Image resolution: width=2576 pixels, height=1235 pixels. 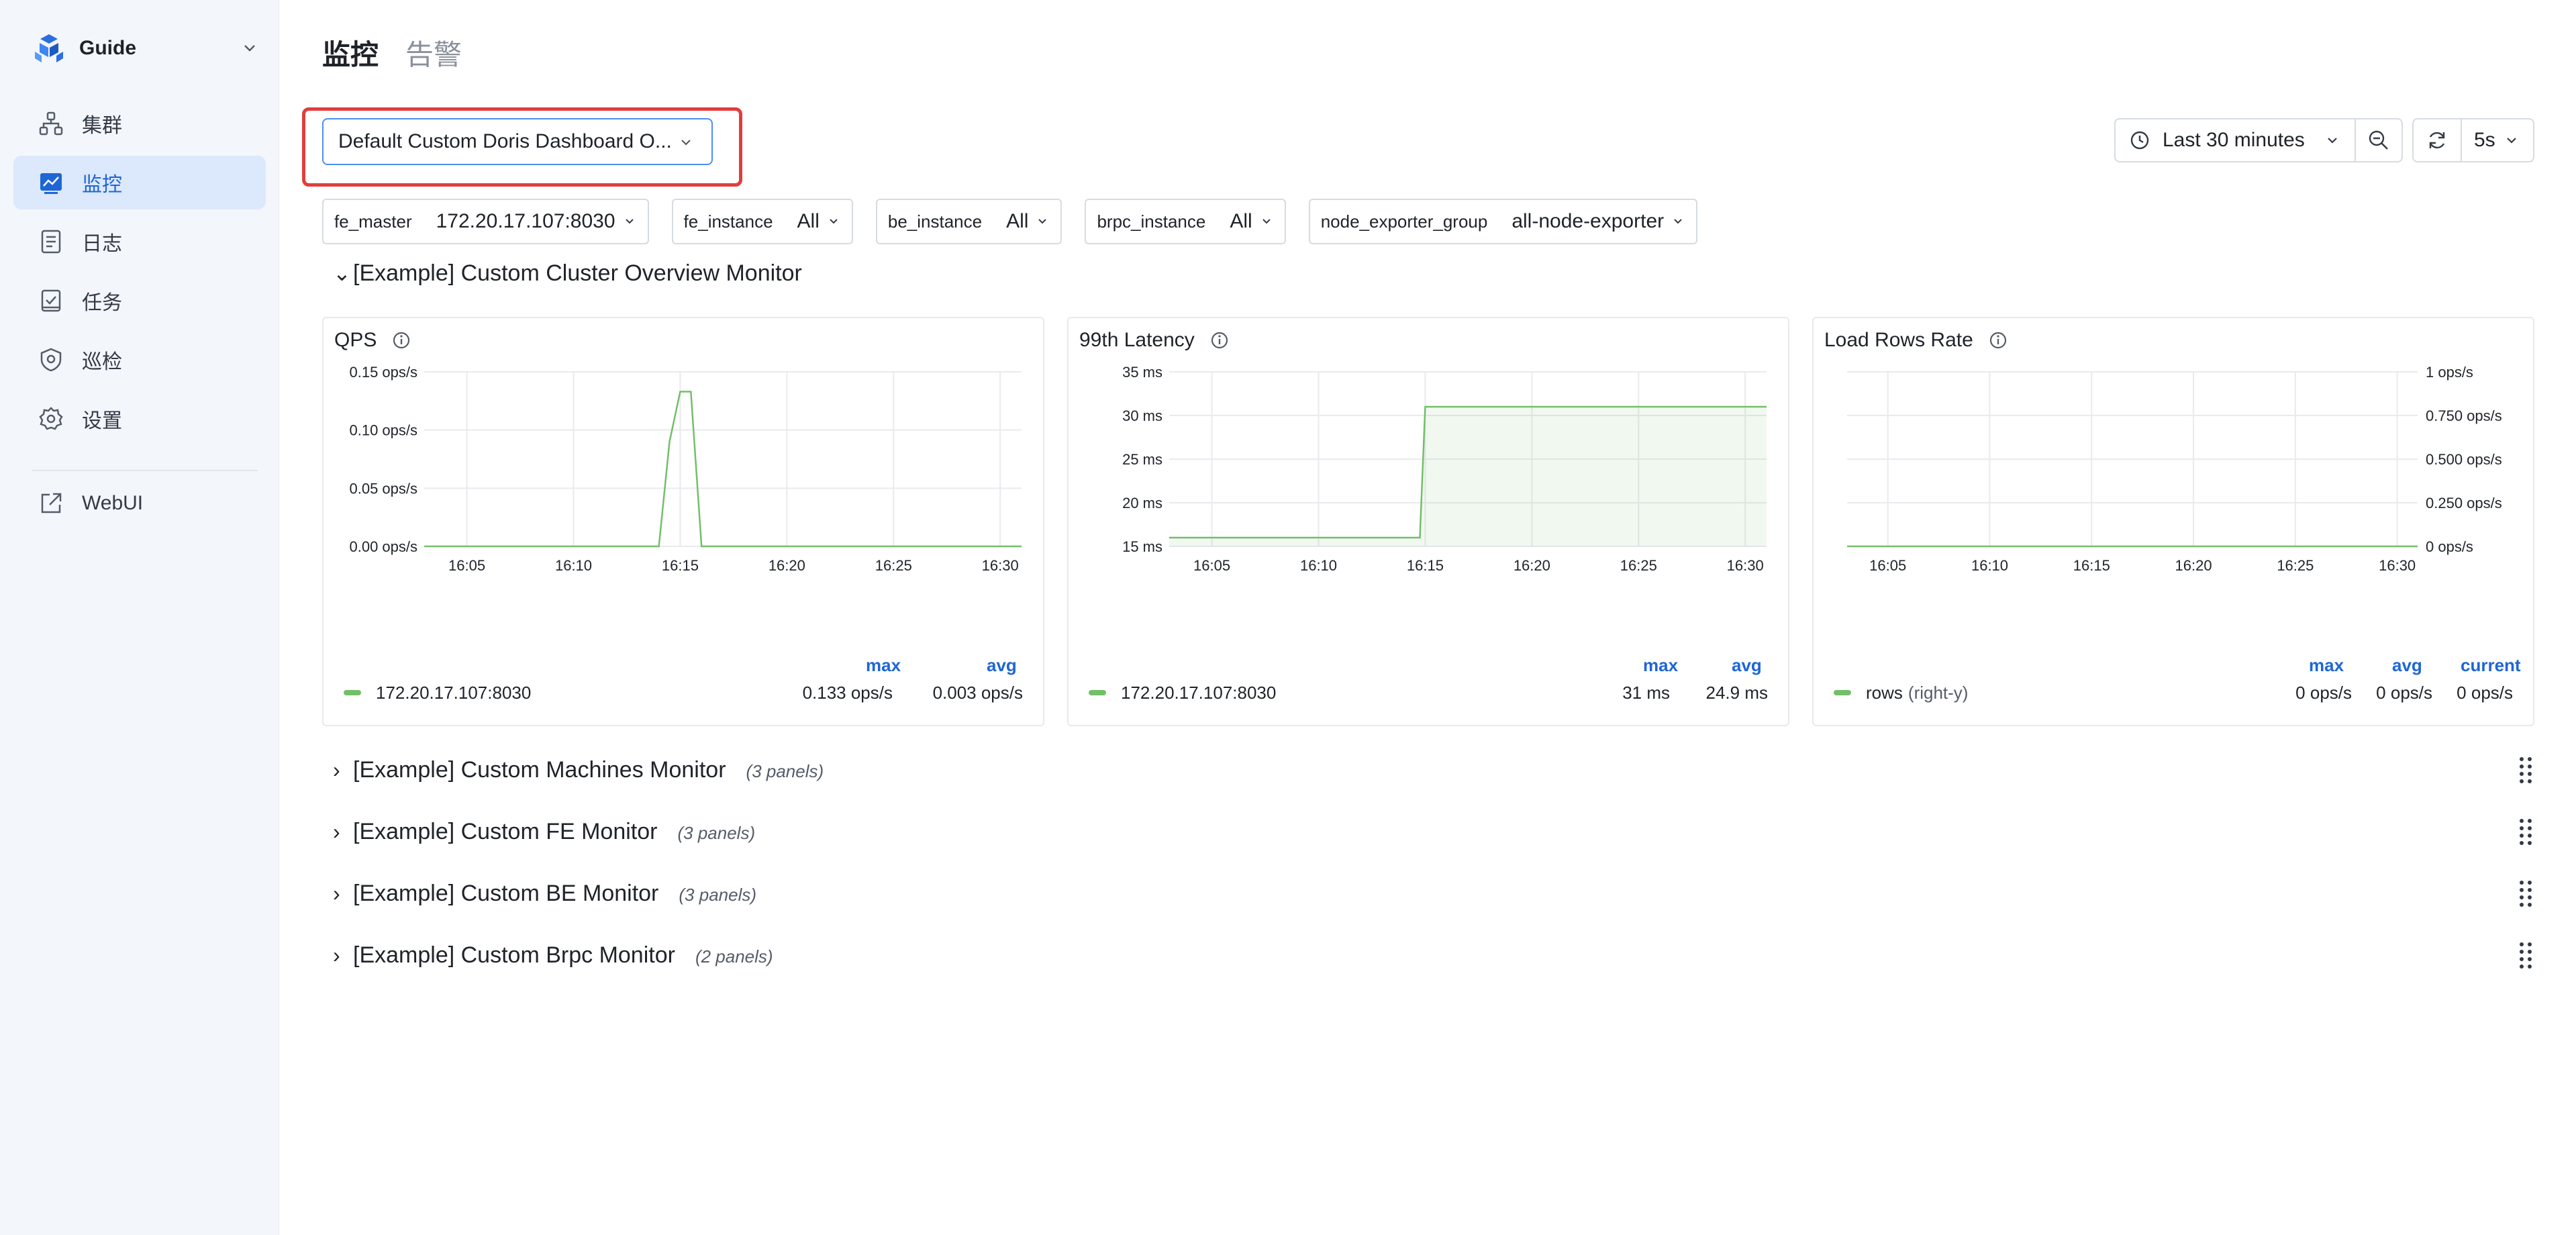 I want to click on refresh-interval-select: 5s, so click(x=2498, y=140).